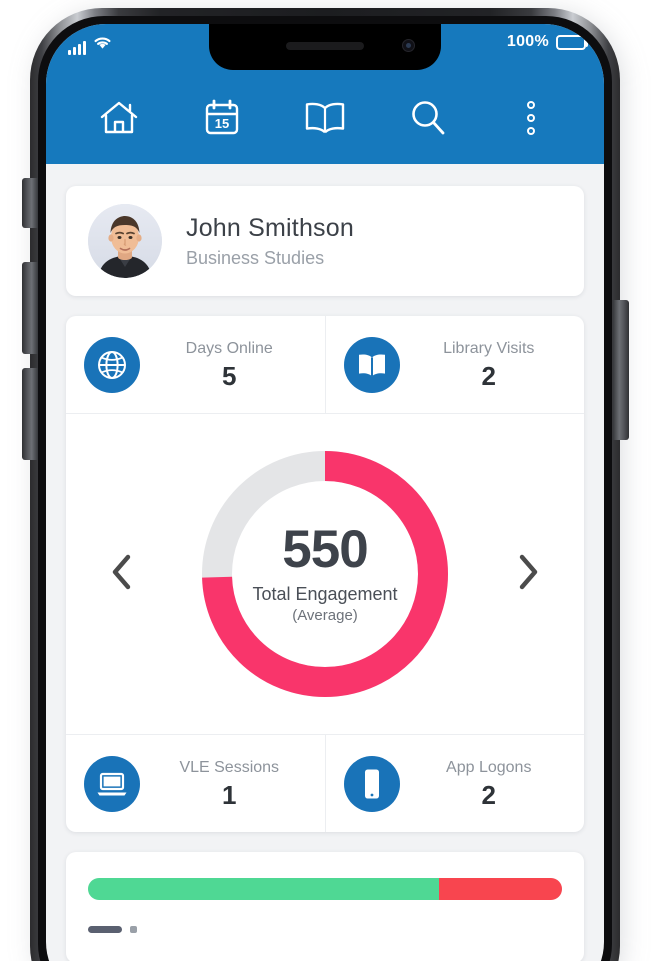  What do you see at coordinates (408, 45) in the screenshot?
I see `front-camera-icon` at bounding box center [408, 45].